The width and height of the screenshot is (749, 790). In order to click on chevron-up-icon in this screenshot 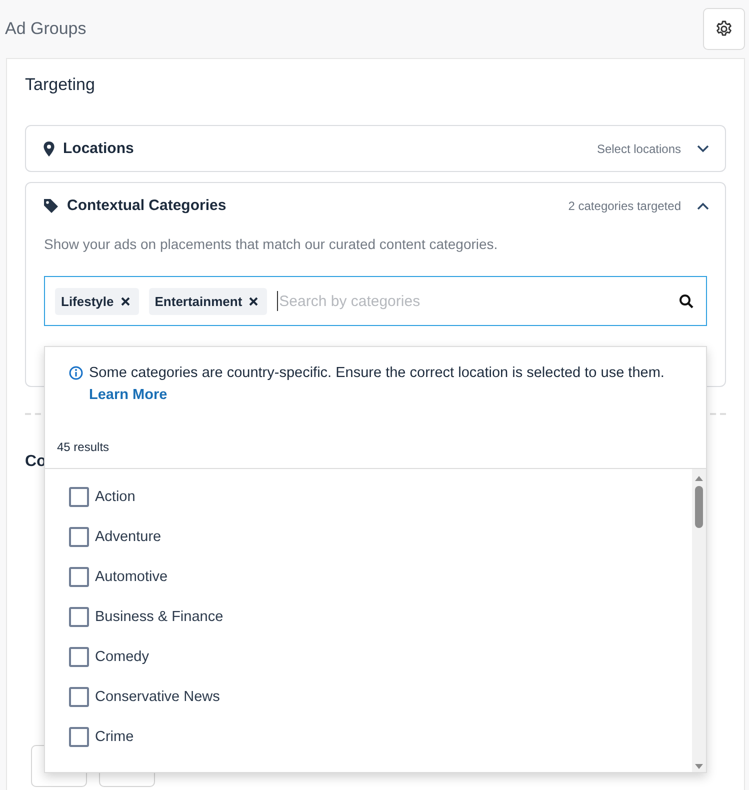, I will do `click(703, 206)`.